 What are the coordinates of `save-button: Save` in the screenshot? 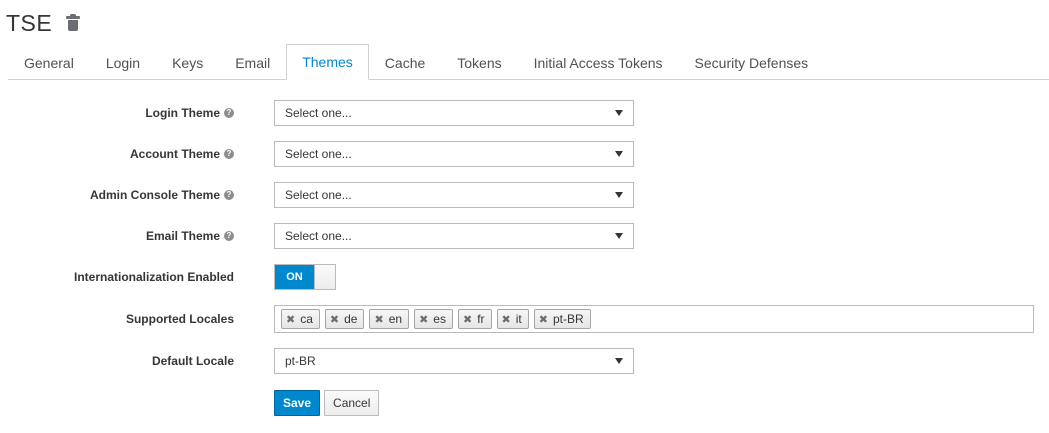 It's located at (297, 403).